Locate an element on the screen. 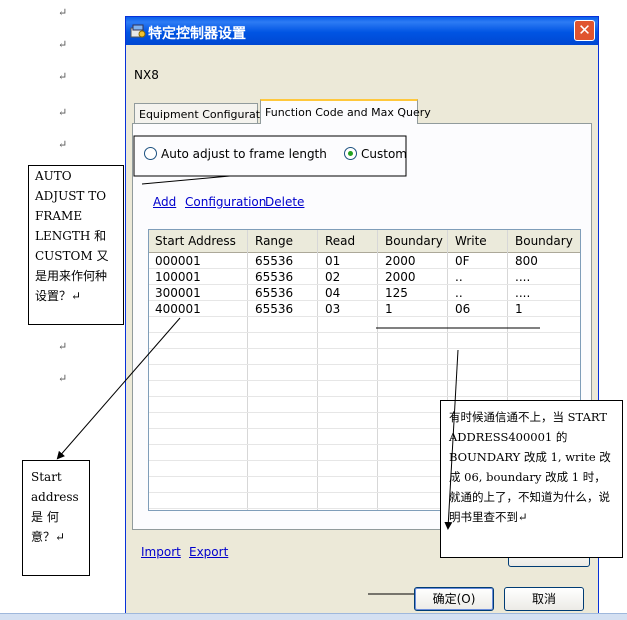 The image size is (627, 620). custom-radio: Custom is located at coordinates (375, 154).